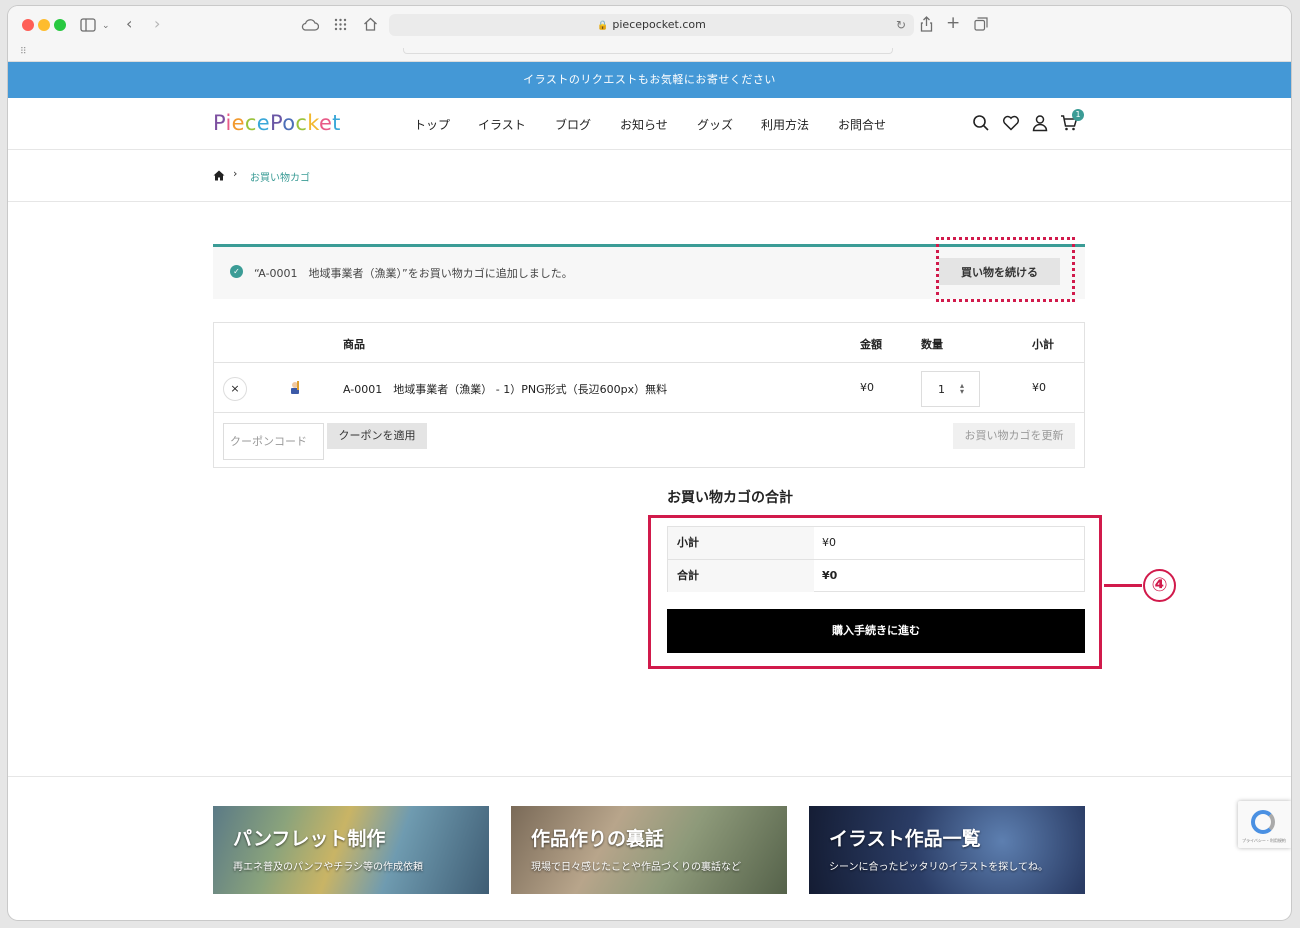 The width and height of the screenshot is (1300, 928). I want to click on tab-indicator, so click(648, 51).